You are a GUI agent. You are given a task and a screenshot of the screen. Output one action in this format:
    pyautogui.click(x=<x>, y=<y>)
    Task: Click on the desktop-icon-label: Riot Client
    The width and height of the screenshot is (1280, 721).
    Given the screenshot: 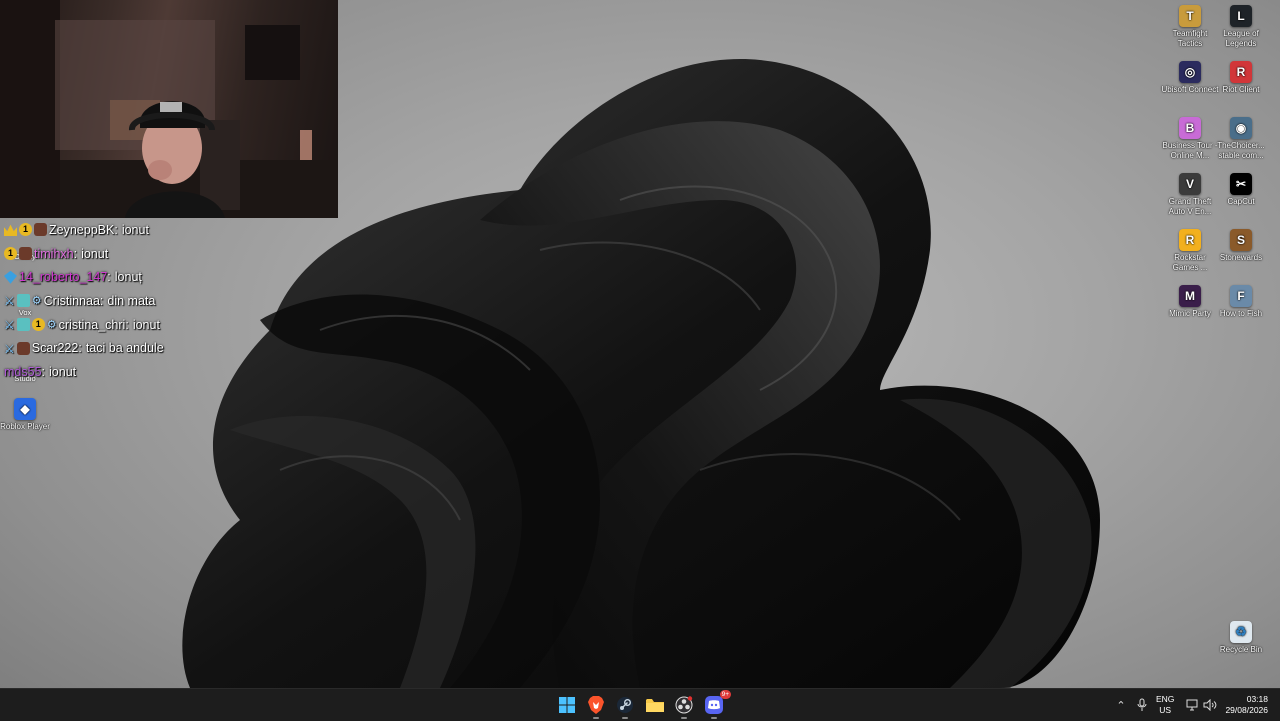 What is the action you would take?
    pyautogui.click(x=1241, y=89)
    